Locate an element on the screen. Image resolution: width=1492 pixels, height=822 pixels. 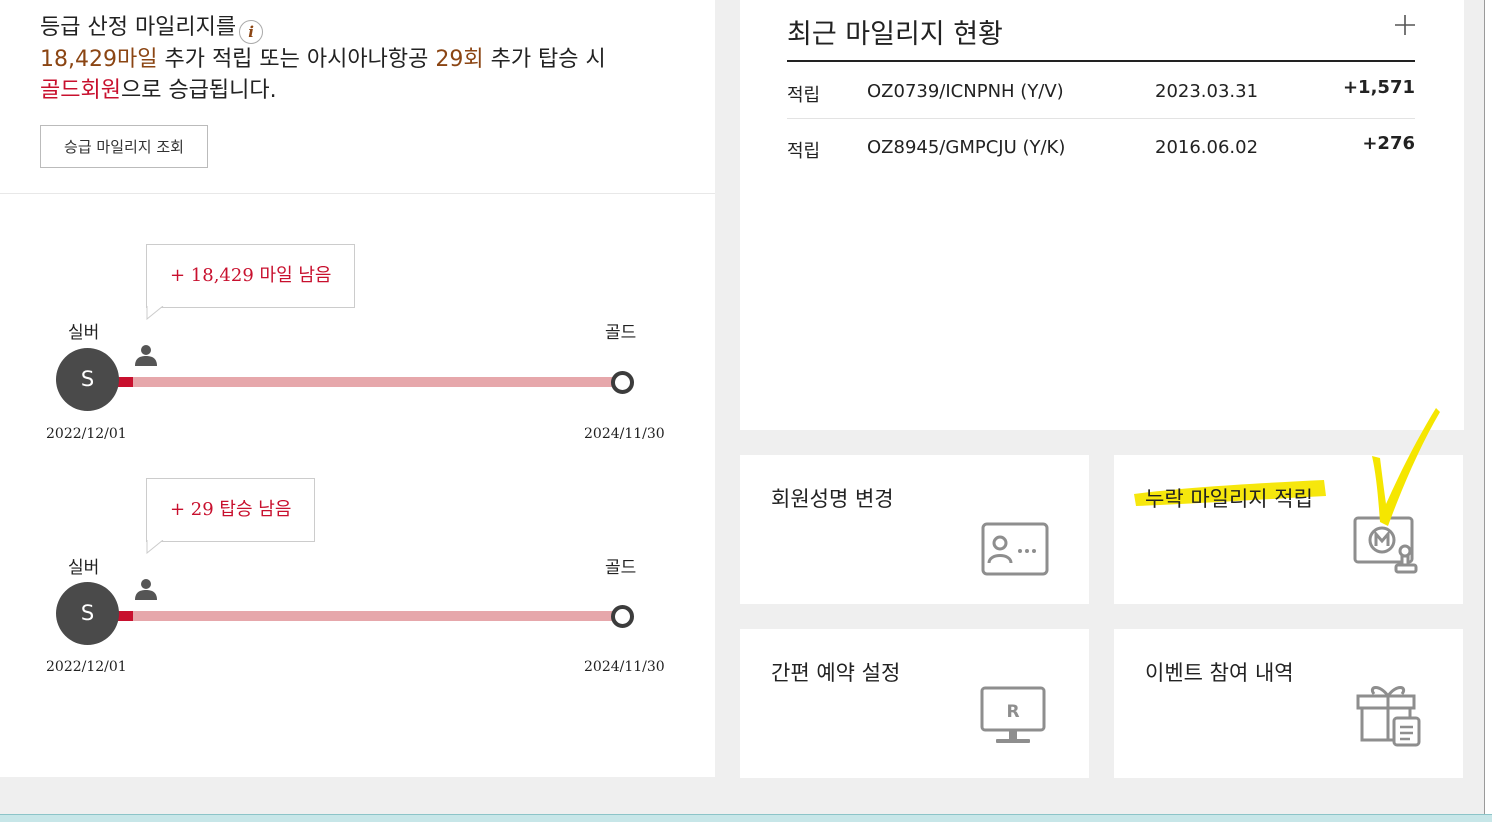
plus-text: 추가 적립 또는 아시아나항공 is located at coordinates (296, 59).